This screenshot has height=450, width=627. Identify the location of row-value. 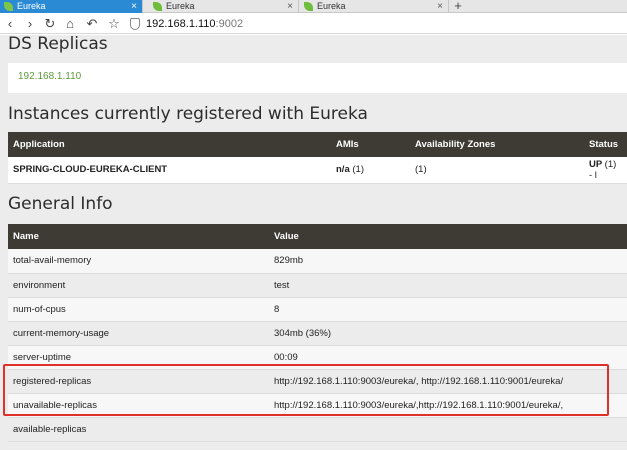
(448, 429).